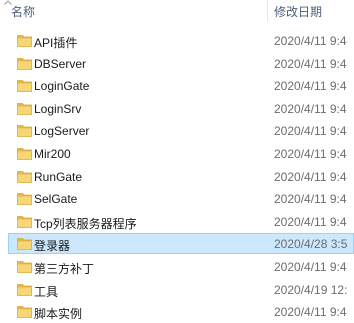  I want to click on file-name: 脚本实例, so click(58, 314).